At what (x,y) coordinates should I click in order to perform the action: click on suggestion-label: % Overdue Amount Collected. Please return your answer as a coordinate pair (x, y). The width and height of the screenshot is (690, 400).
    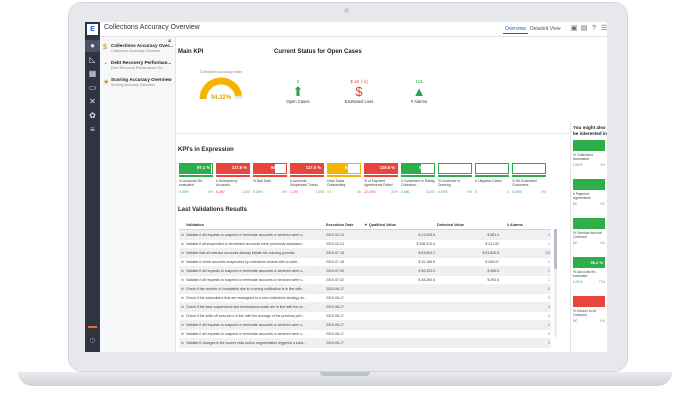
    Looking at the image, I should click on (587, 235).